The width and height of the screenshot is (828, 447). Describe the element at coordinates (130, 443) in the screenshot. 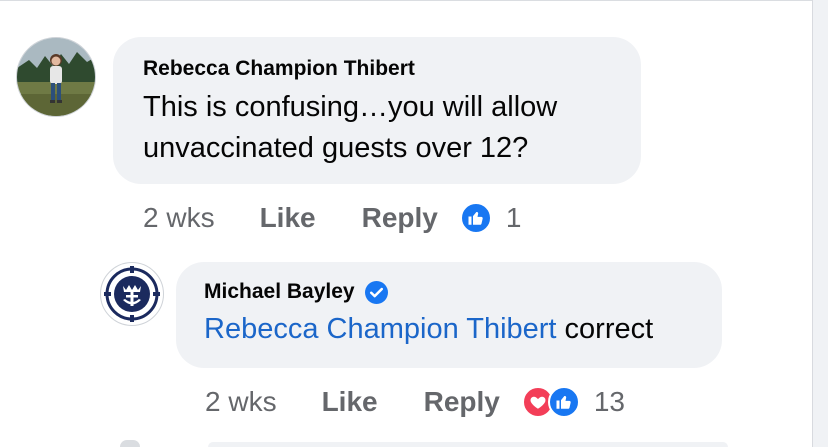

I see `next-avatar-fragment` at that location.